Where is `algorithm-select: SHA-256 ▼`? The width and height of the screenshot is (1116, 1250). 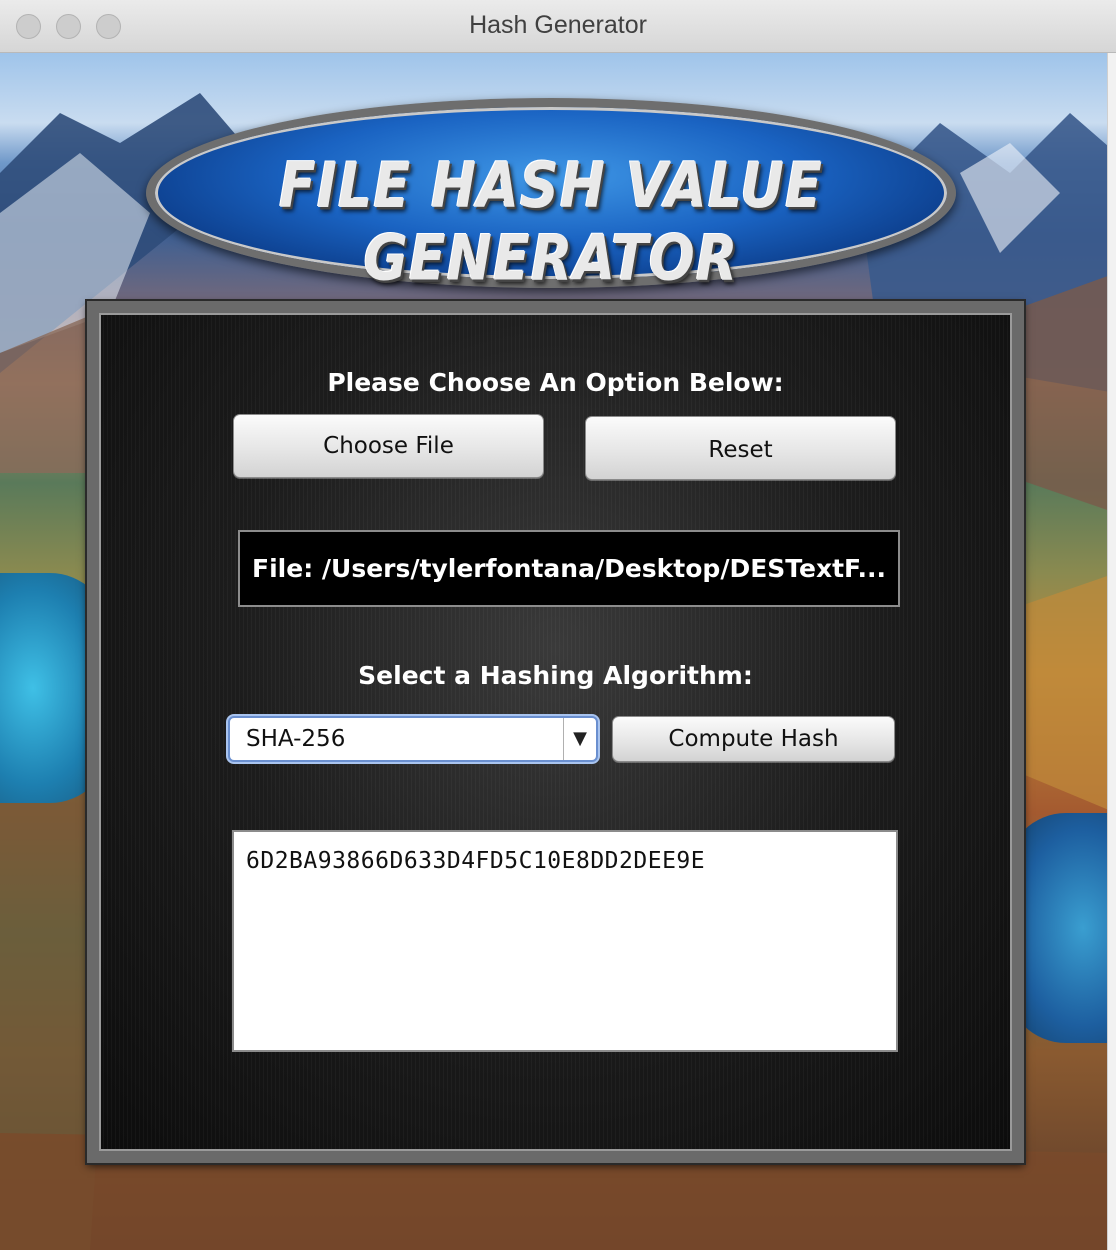
algorithm-select: SHA-256 ▼ is located at coordinates (413, 739).